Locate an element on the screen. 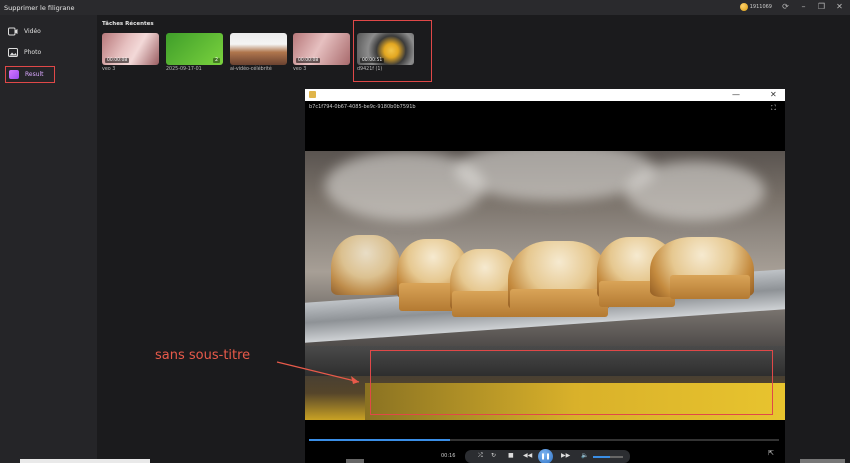 This screenshot has width=850, height=463. steam is located at coordinates (695, 191).